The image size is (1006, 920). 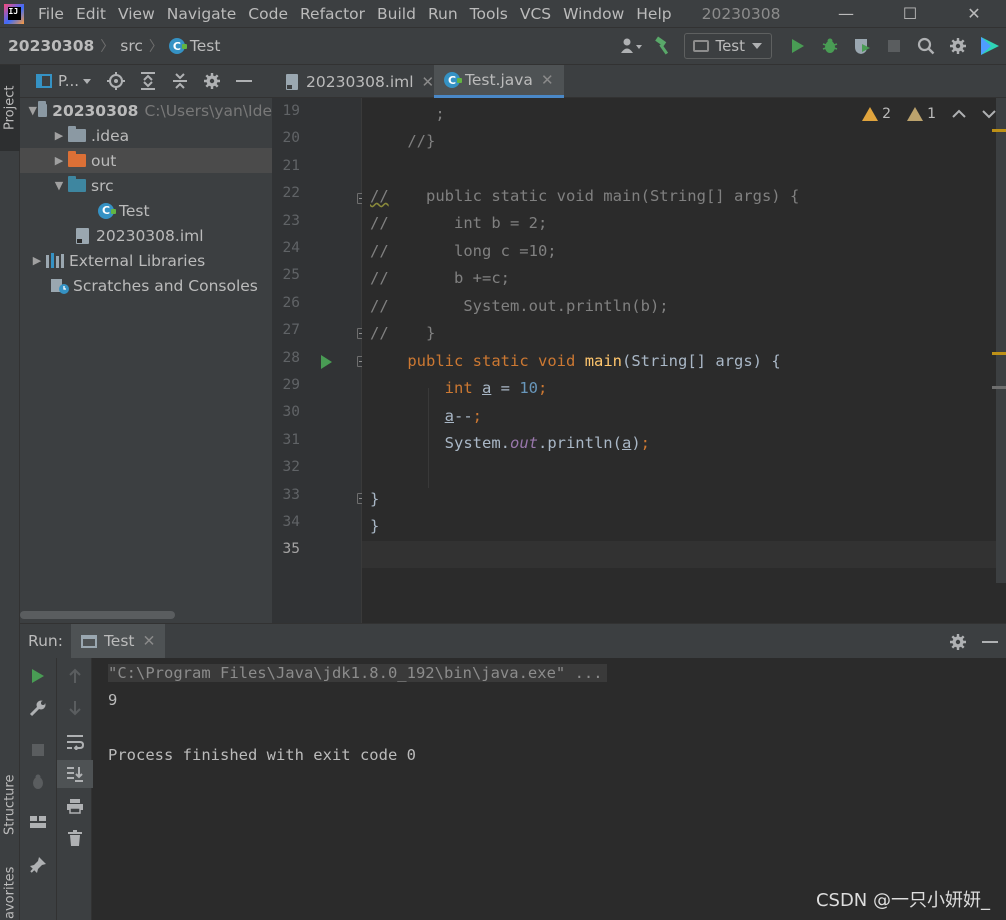 I want to click on arrow-up-icon, so click(x=75, y=676).